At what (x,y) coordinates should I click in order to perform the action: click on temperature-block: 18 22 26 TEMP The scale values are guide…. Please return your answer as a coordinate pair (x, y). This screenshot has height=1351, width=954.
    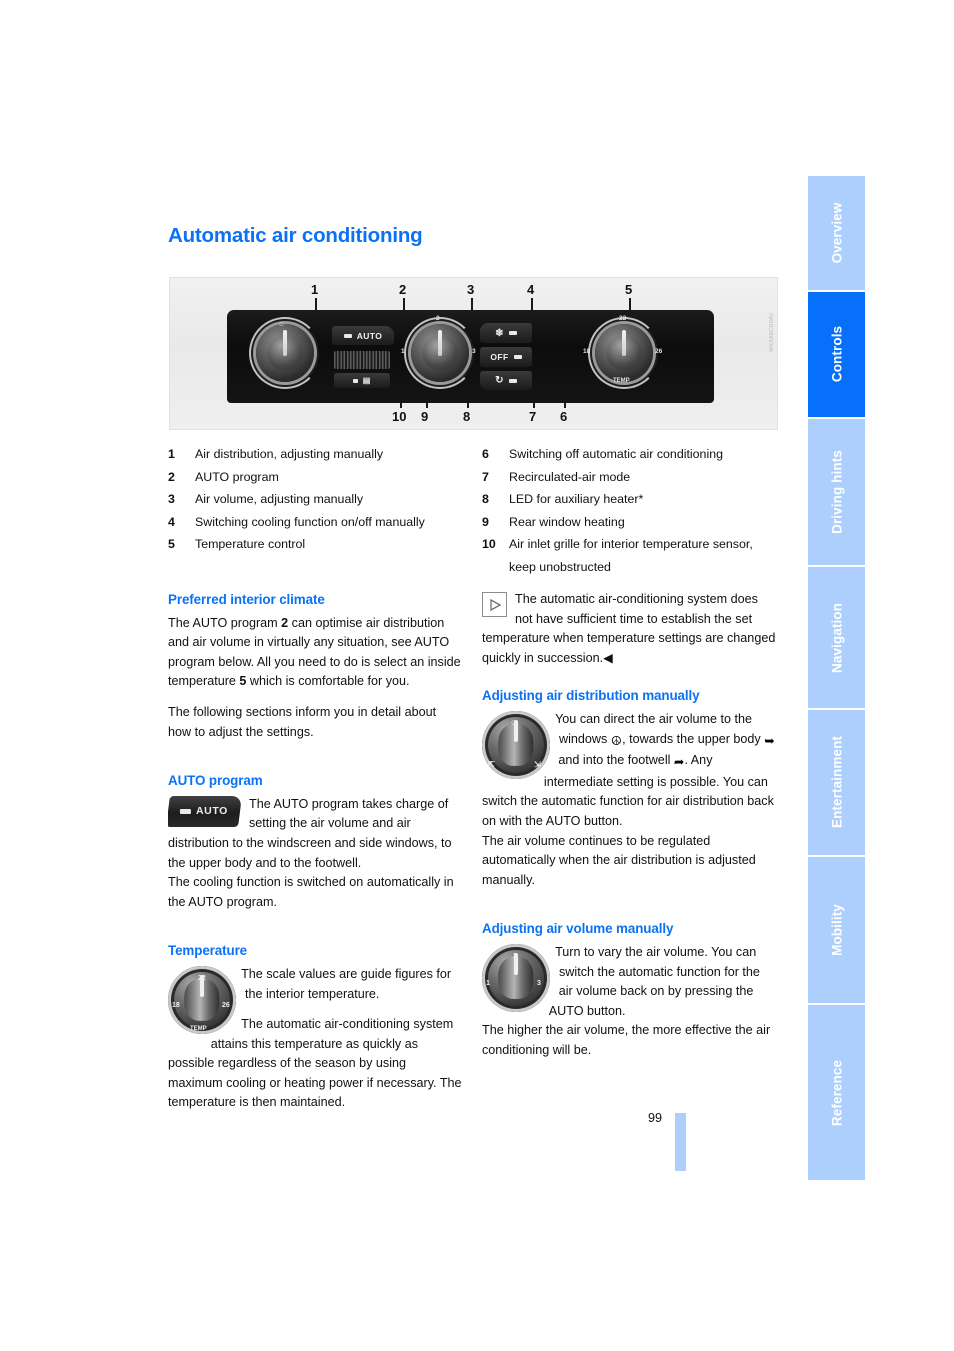
    Looking at the image, I should click on (315, 1039).